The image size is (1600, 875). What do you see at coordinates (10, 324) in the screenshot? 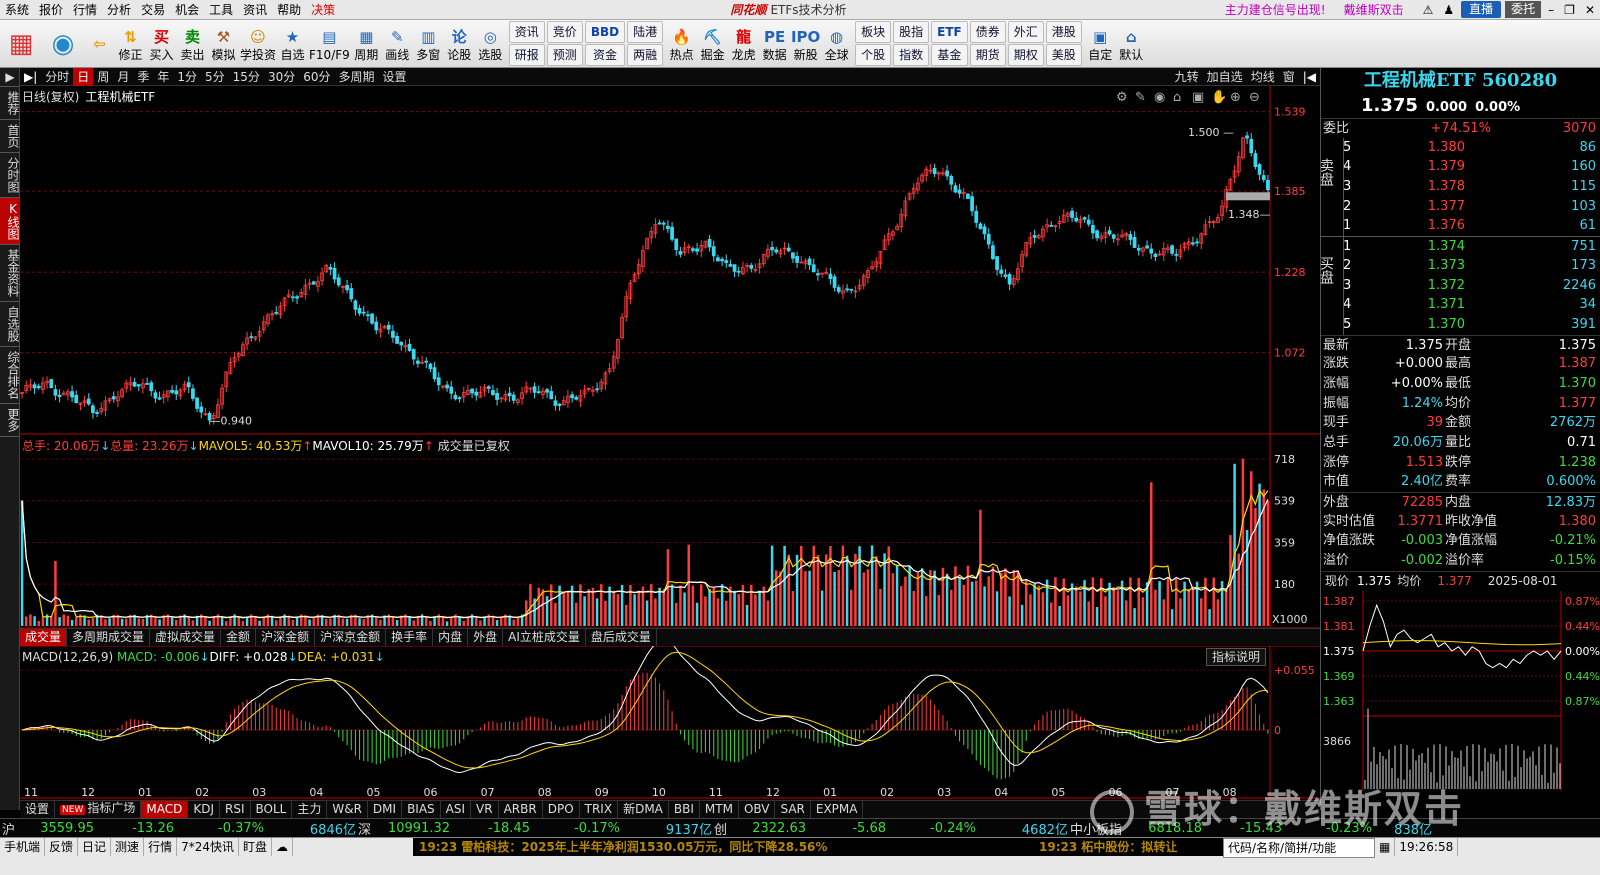
I see `side-tab-5: 自选股` at bounding box center [10, 324].